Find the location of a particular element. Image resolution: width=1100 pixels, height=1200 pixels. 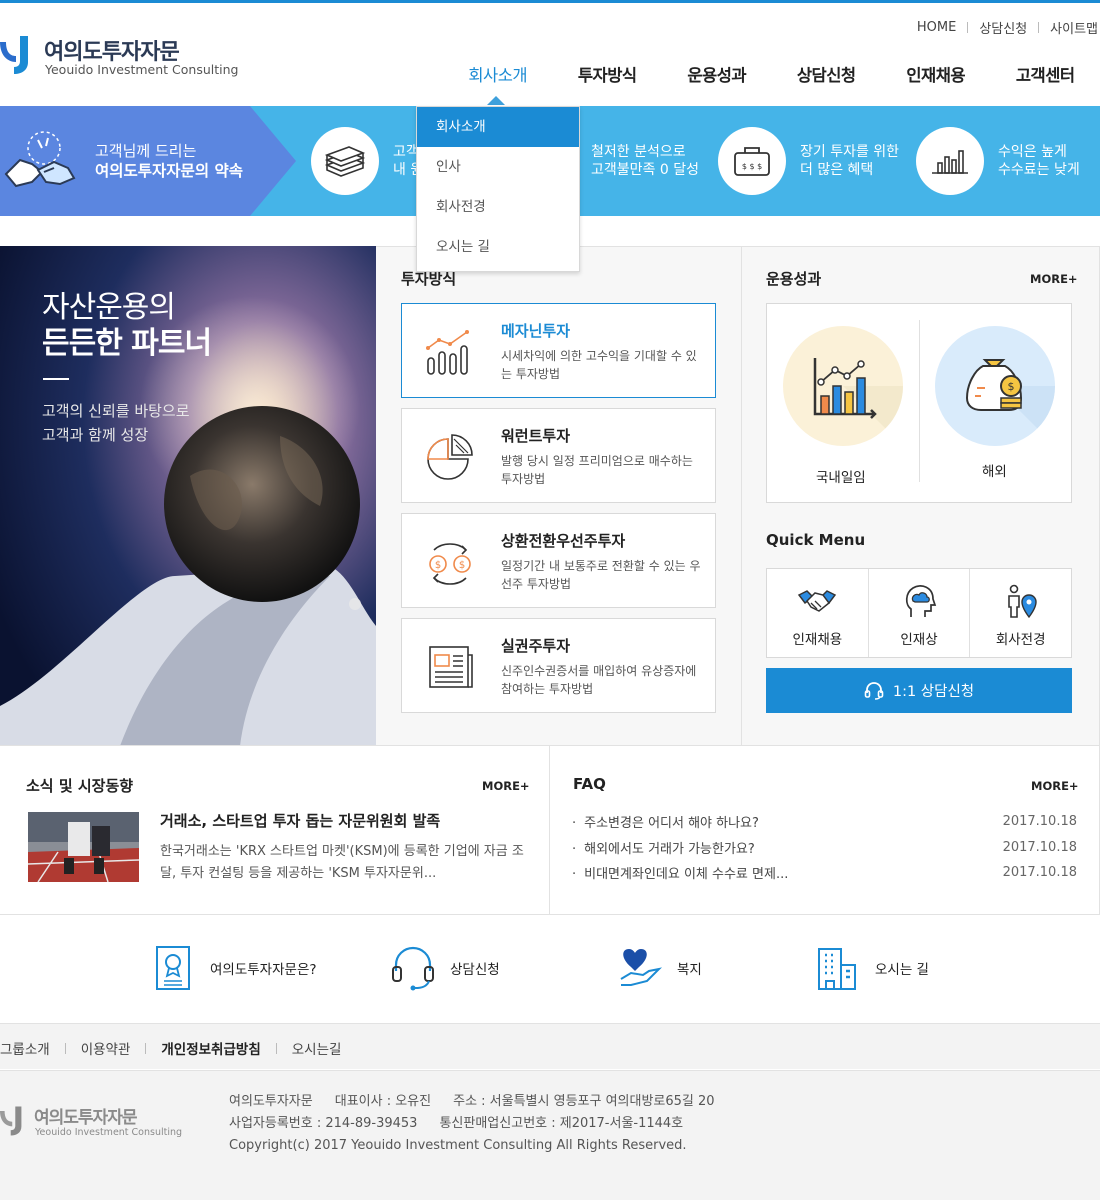

promise-text-3-line1: 장기 투자를 위한 is located at coordinates (850, 152).